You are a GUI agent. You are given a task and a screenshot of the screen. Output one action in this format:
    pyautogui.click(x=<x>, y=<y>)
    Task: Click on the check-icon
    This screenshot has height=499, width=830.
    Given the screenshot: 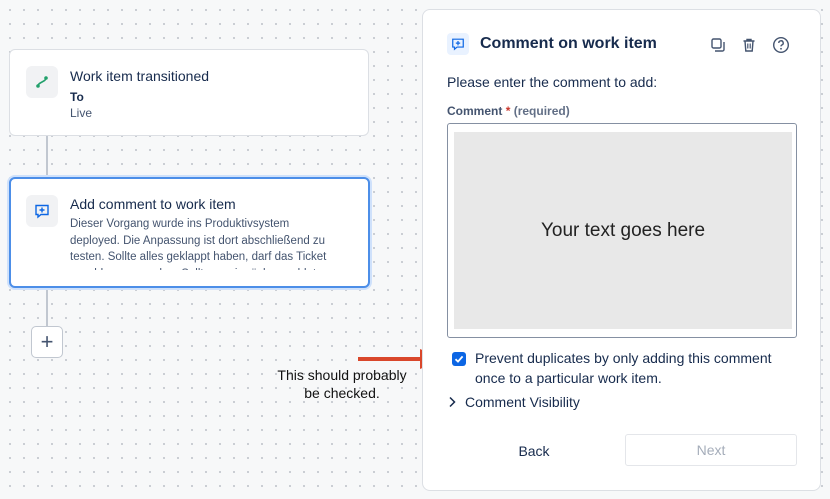 What is the action you would take?
    pyautogui.click(x=459, y=359)
    